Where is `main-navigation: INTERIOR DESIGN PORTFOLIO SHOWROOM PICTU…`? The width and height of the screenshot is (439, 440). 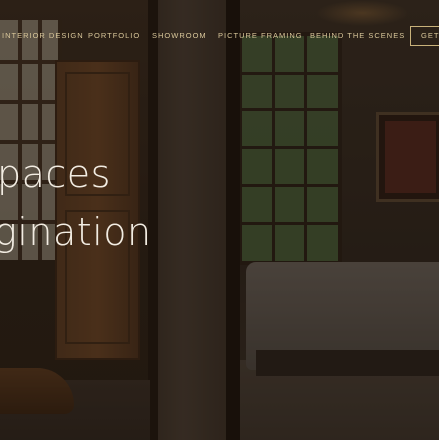 main-navigation: INTERIOR DESIGN PORTFOLIO SHOWROOM PICTU… is located at coordinates (219, 24).